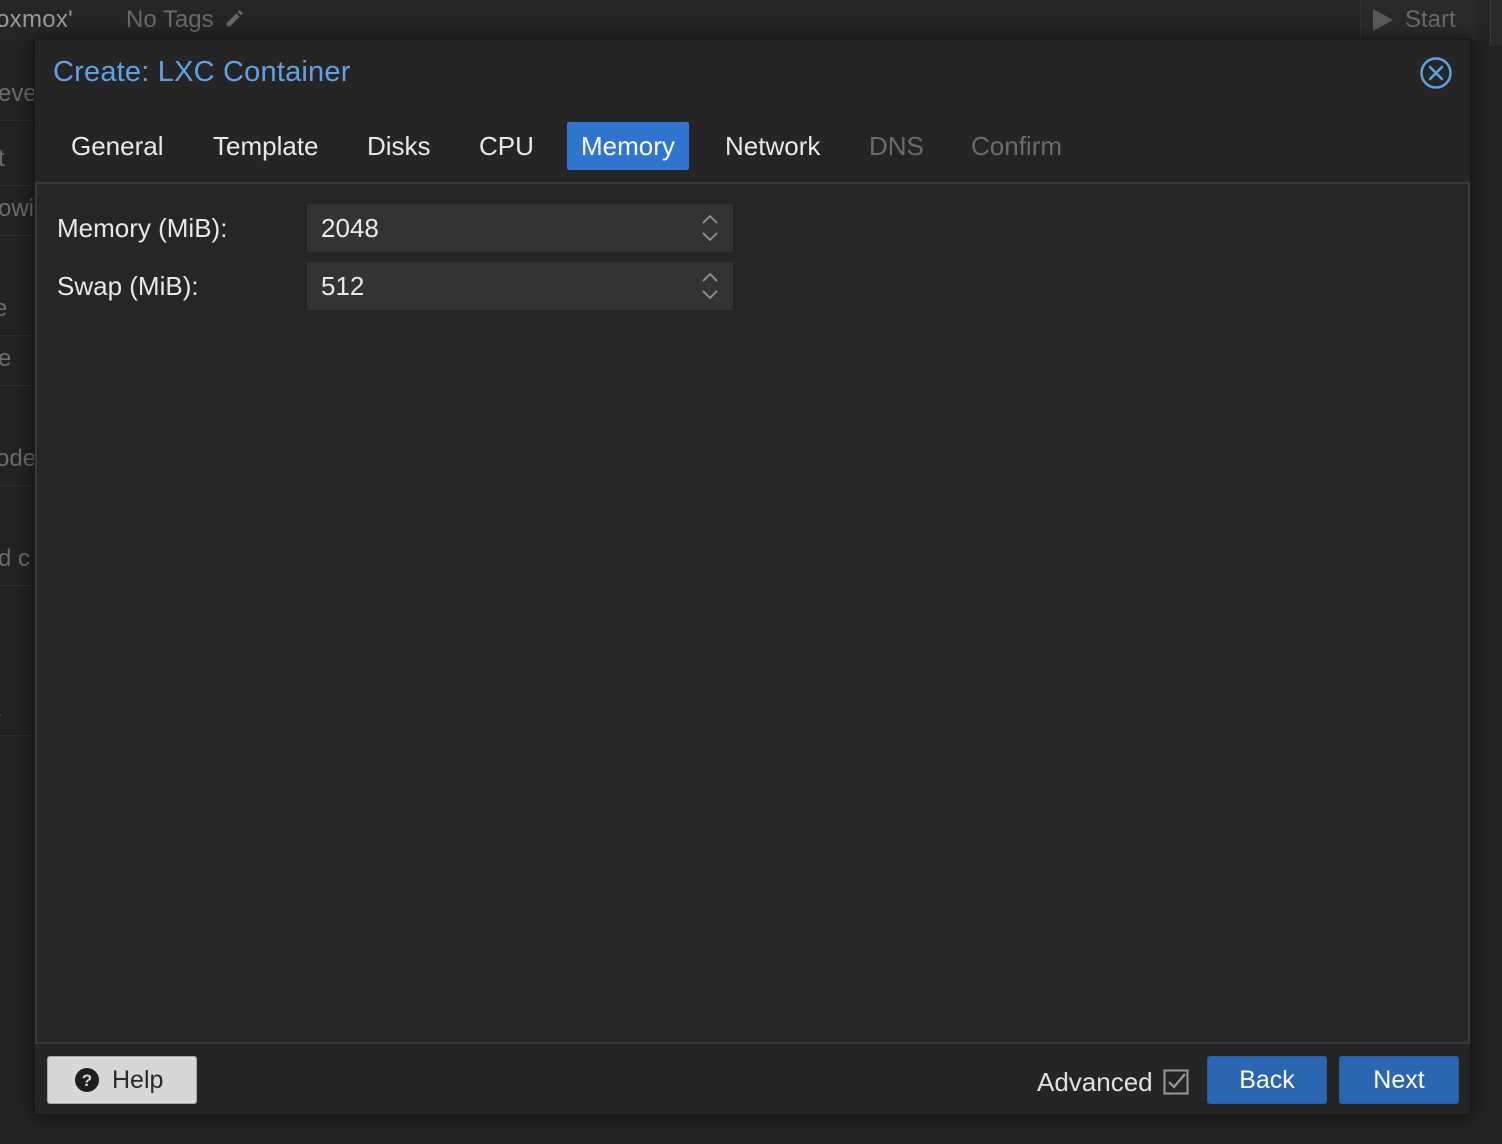  I want to click on tab-network: Network, so click(772, 146).